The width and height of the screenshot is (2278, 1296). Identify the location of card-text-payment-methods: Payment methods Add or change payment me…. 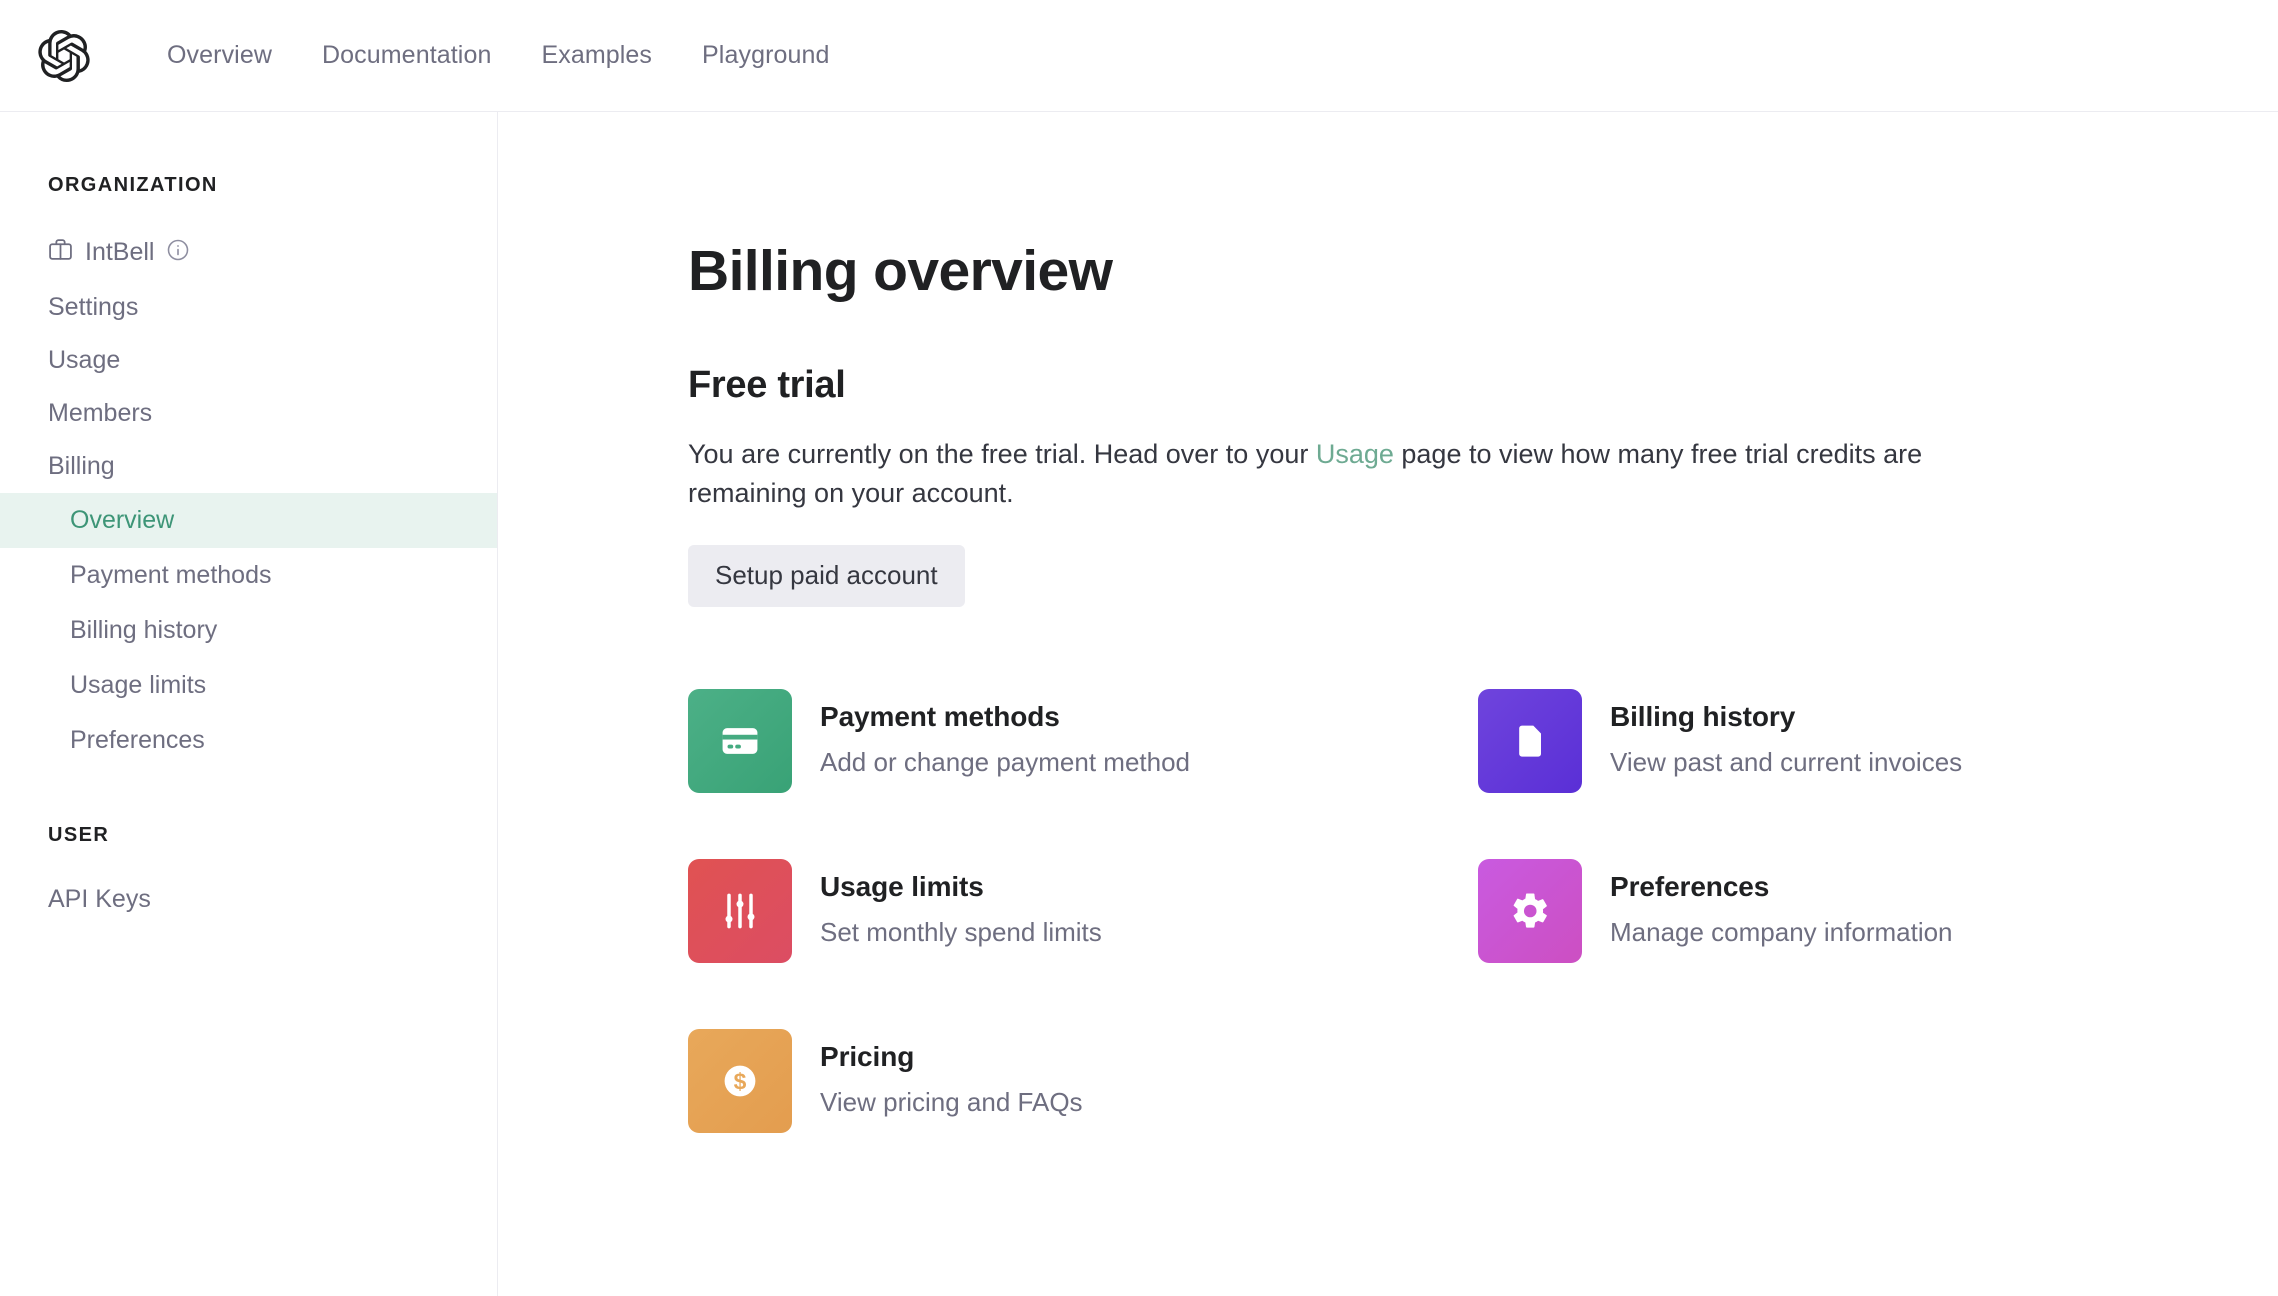
(1005, 733).